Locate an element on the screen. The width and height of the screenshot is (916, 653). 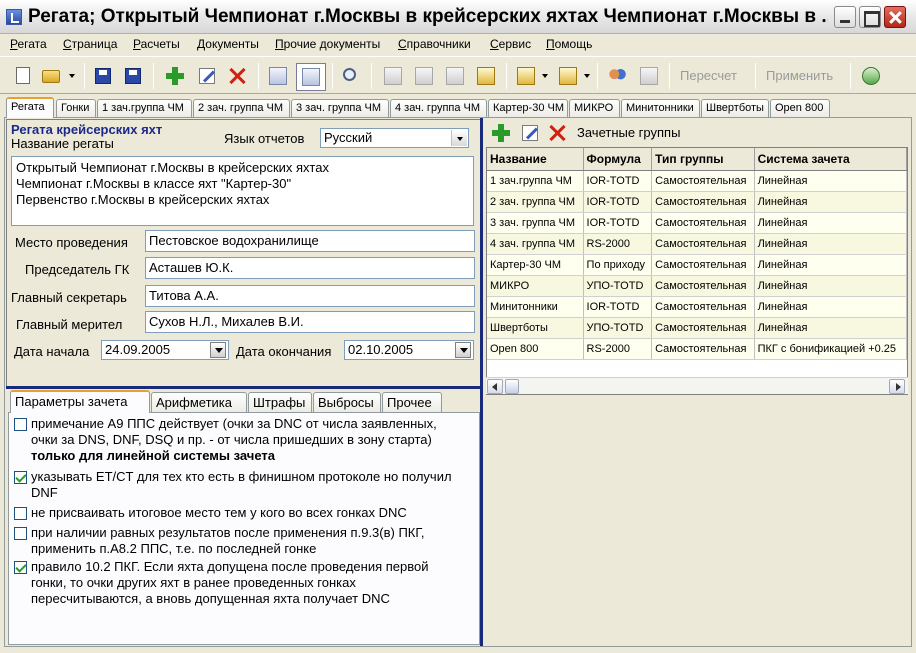
scroll-right-icon is located at coordinates (897, 386).